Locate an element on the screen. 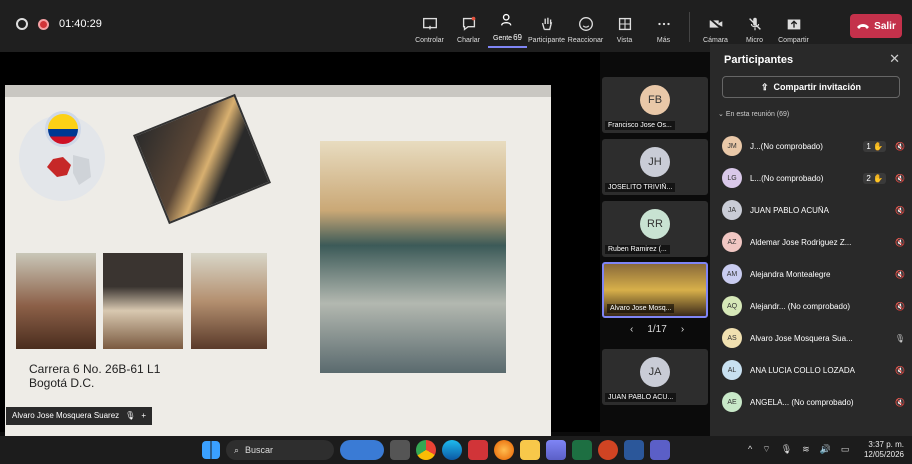 This screenshot has height=464, width=912. list-item: AZ Aldemar Jose Rodriguez Z... 🔇 is located at coordinates (814, 242).